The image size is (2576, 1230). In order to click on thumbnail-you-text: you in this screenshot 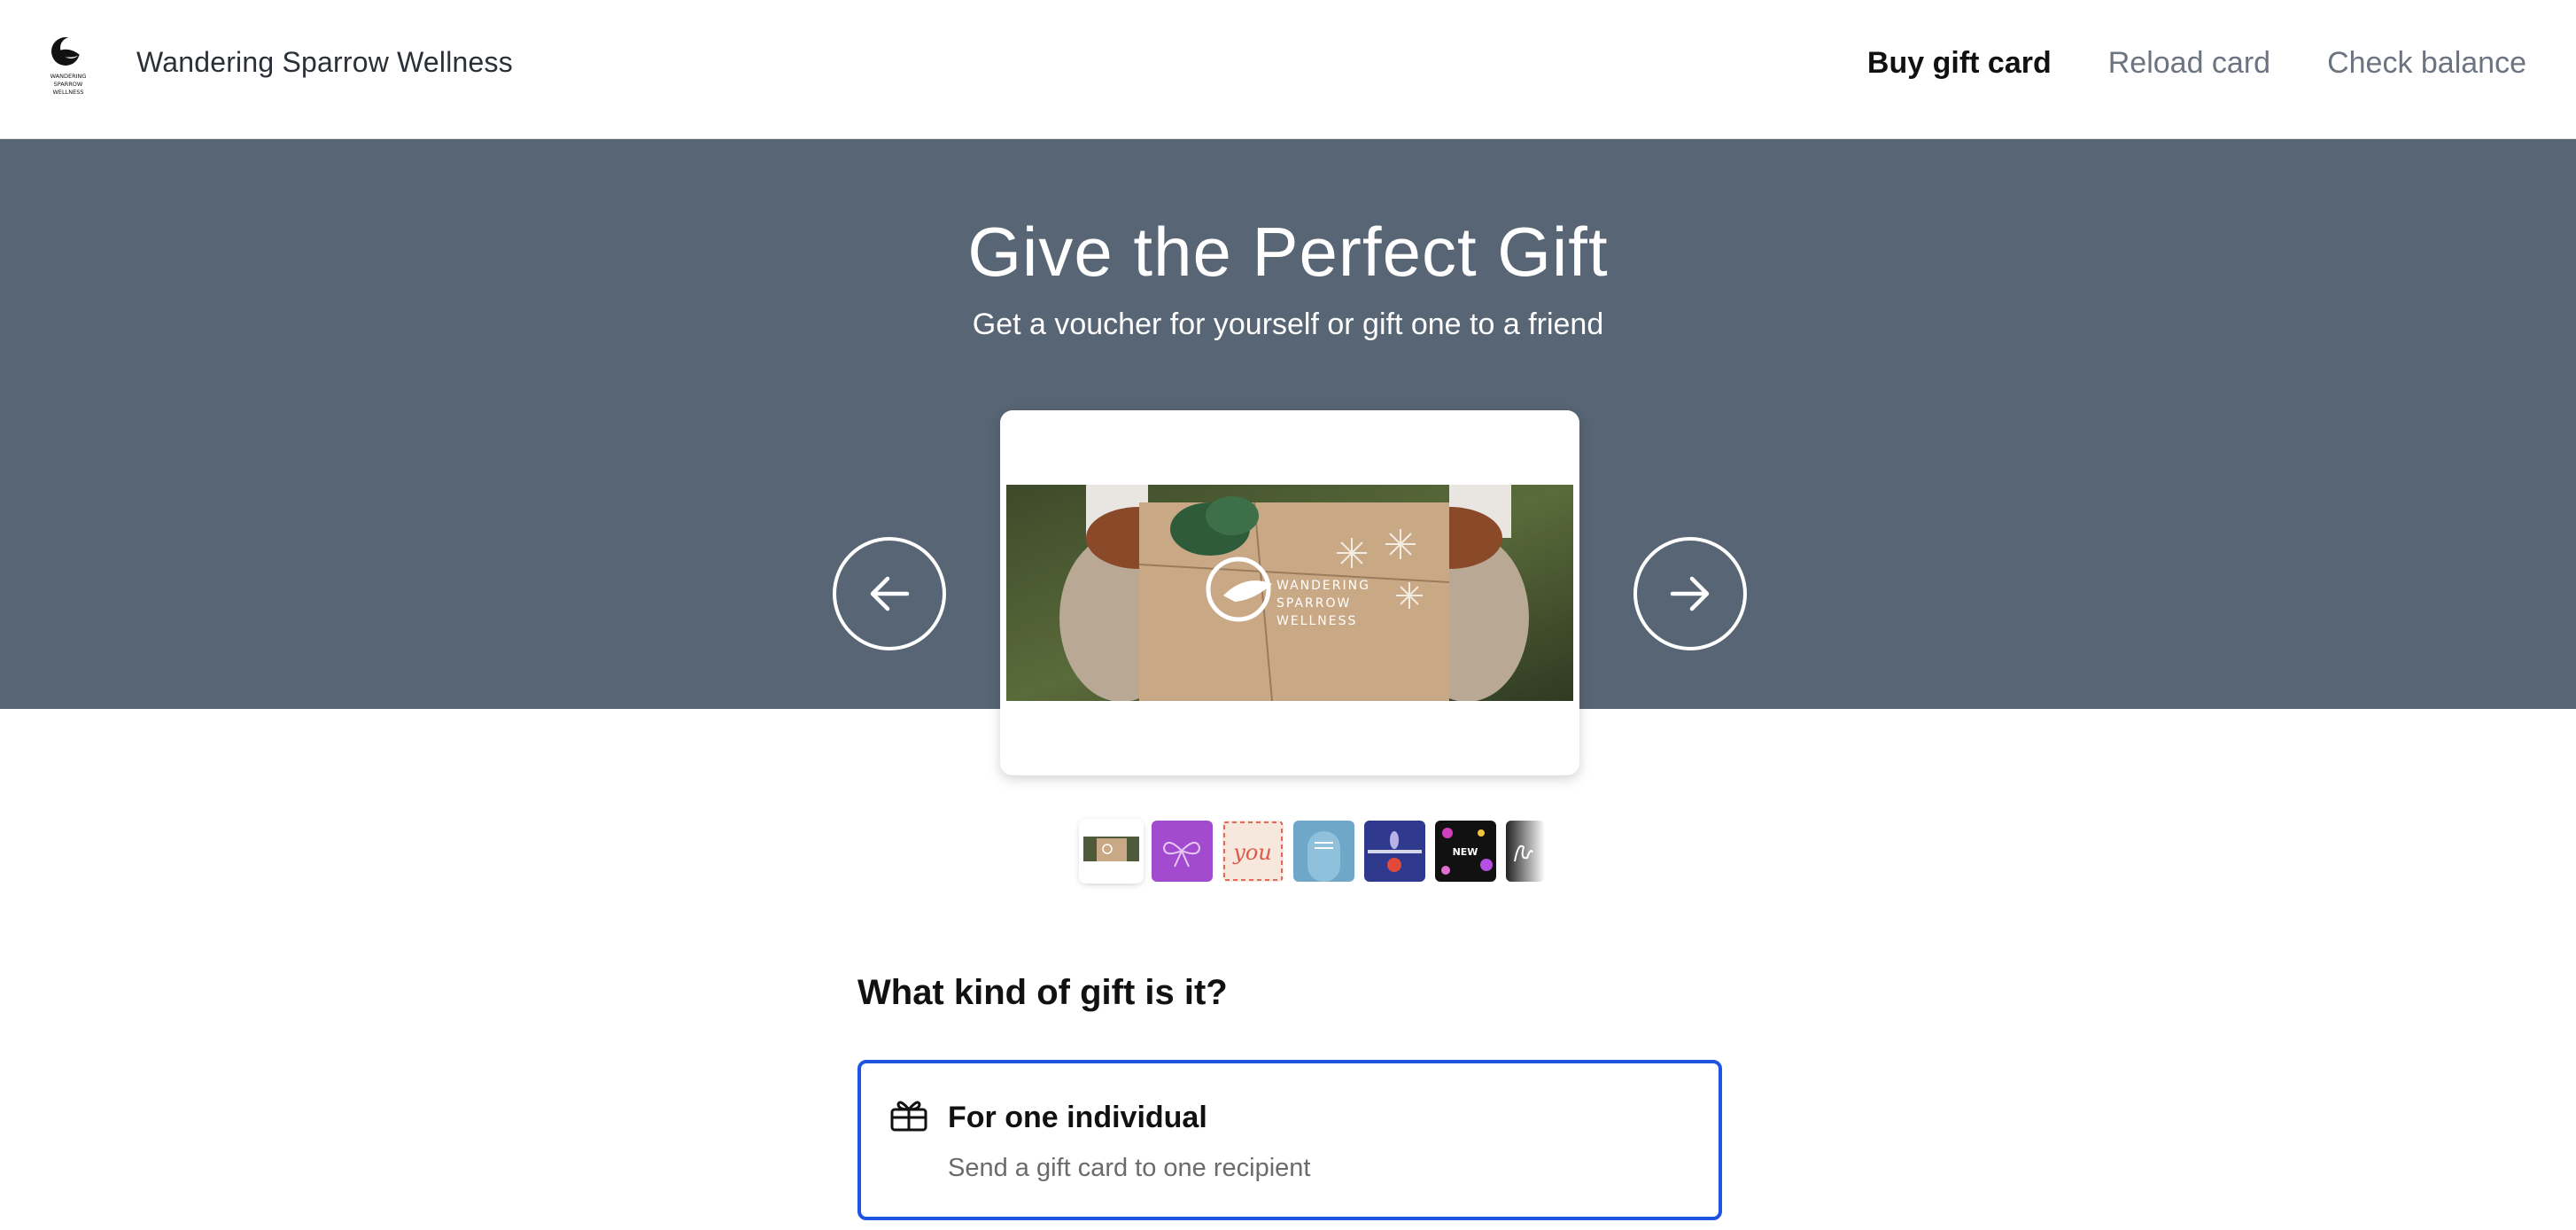, I will do `click(1251, 852)`.